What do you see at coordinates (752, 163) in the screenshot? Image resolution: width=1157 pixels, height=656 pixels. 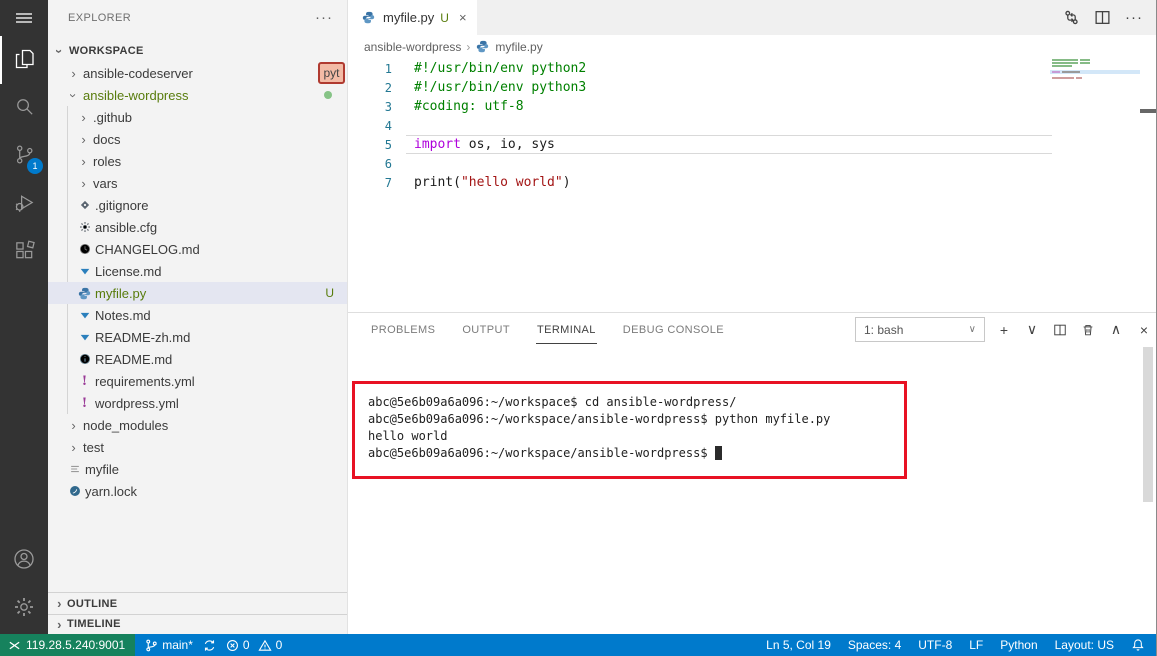 I see `code-line-6: 6` at bounding box center [752, 163].